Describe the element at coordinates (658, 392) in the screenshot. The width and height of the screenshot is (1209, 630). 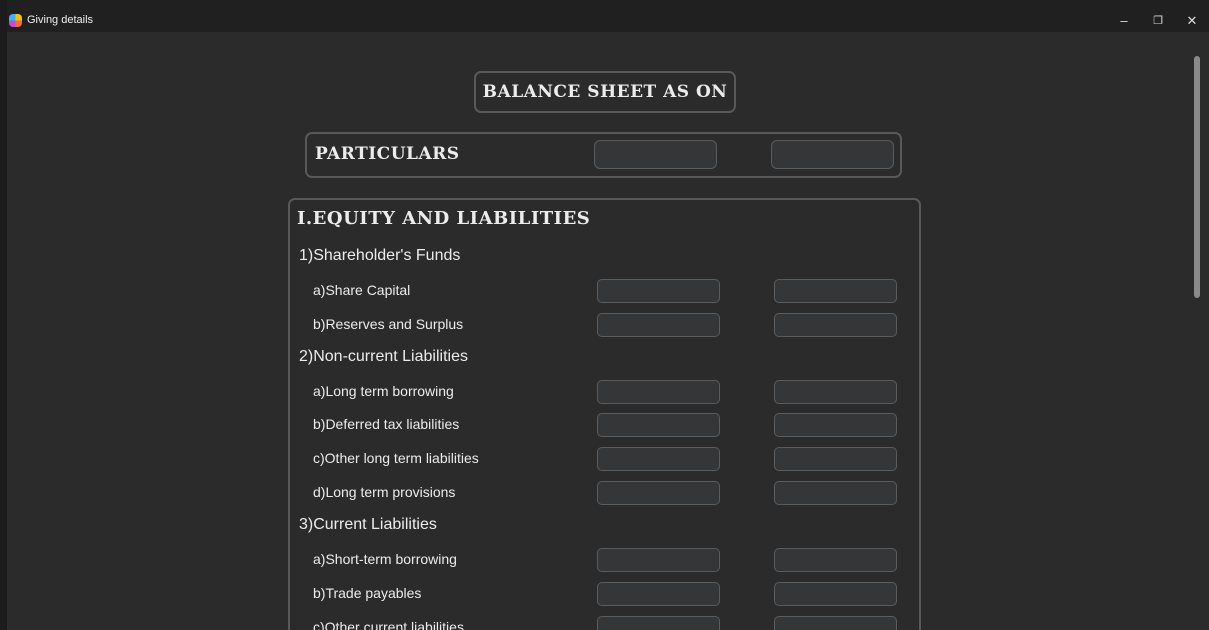
I see `long-term-borrowing-col1-input` at that location.